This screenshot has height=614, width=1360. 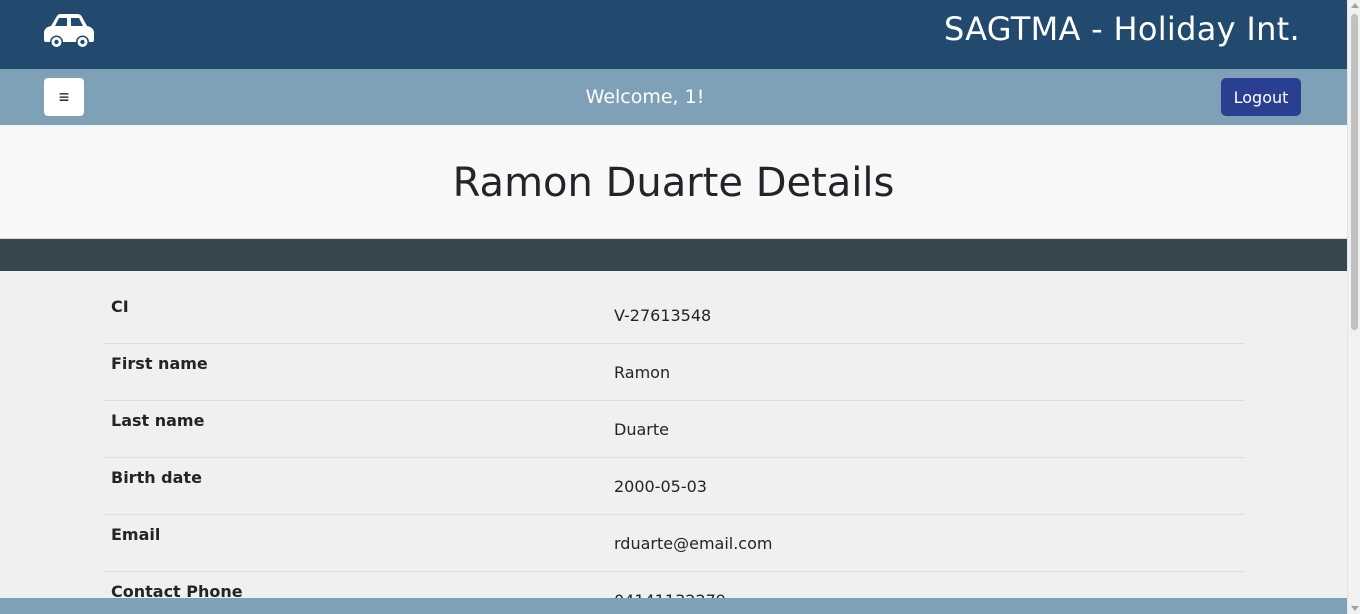 I want to click on scrollbar-thumb, so click(x=1354, y=172).